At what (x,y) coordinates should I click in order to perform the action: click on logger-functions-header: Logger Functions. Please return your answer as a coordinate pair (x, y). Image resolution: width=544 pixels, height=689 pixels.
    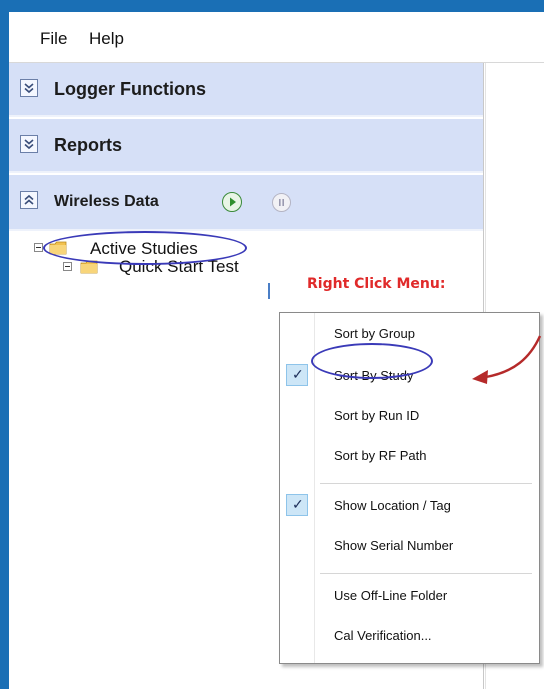
    Looking at the image, I should click on (246, 90).